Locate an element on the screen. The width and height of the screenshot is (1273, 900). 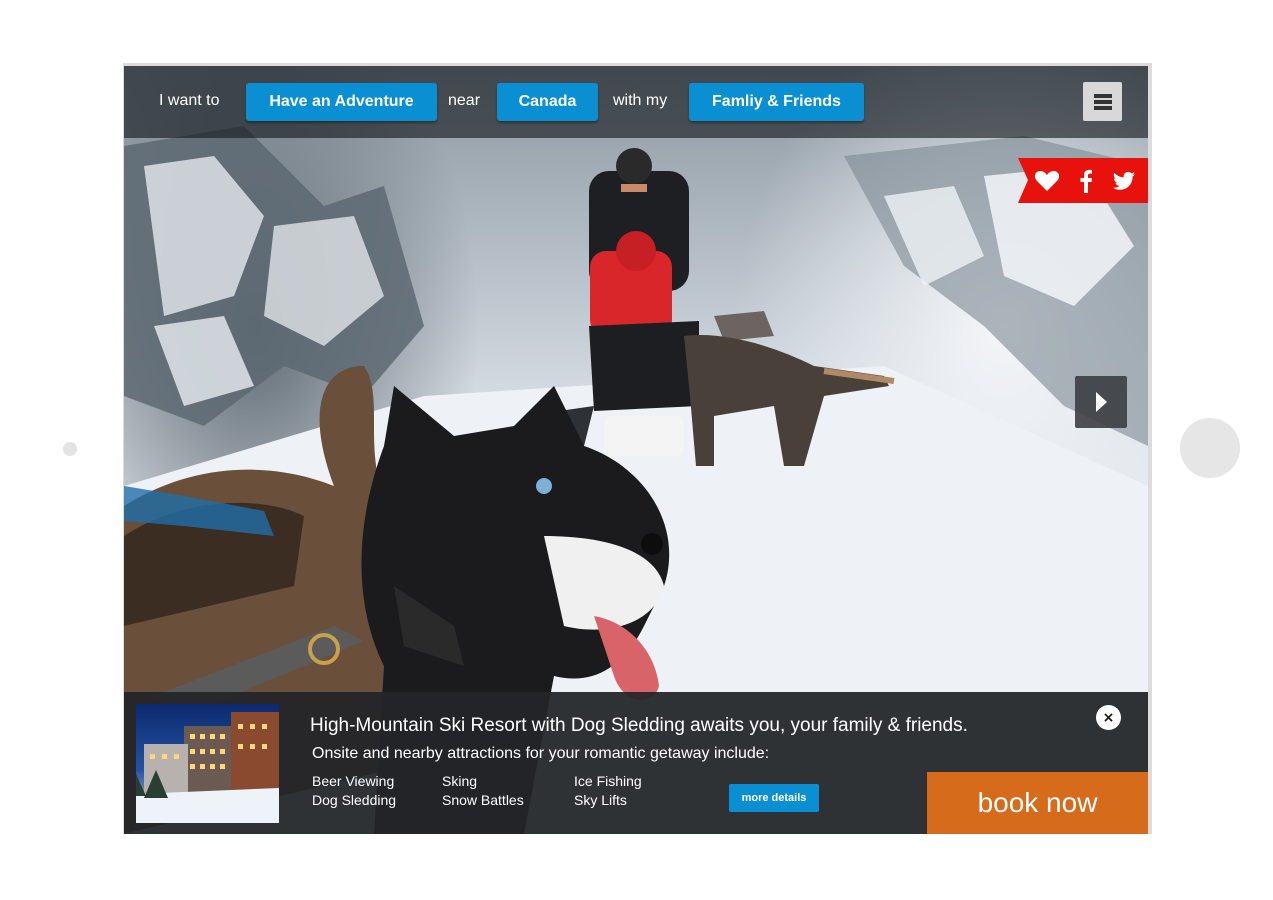
attraction-item: Sking is located at coordinates (460, 781).